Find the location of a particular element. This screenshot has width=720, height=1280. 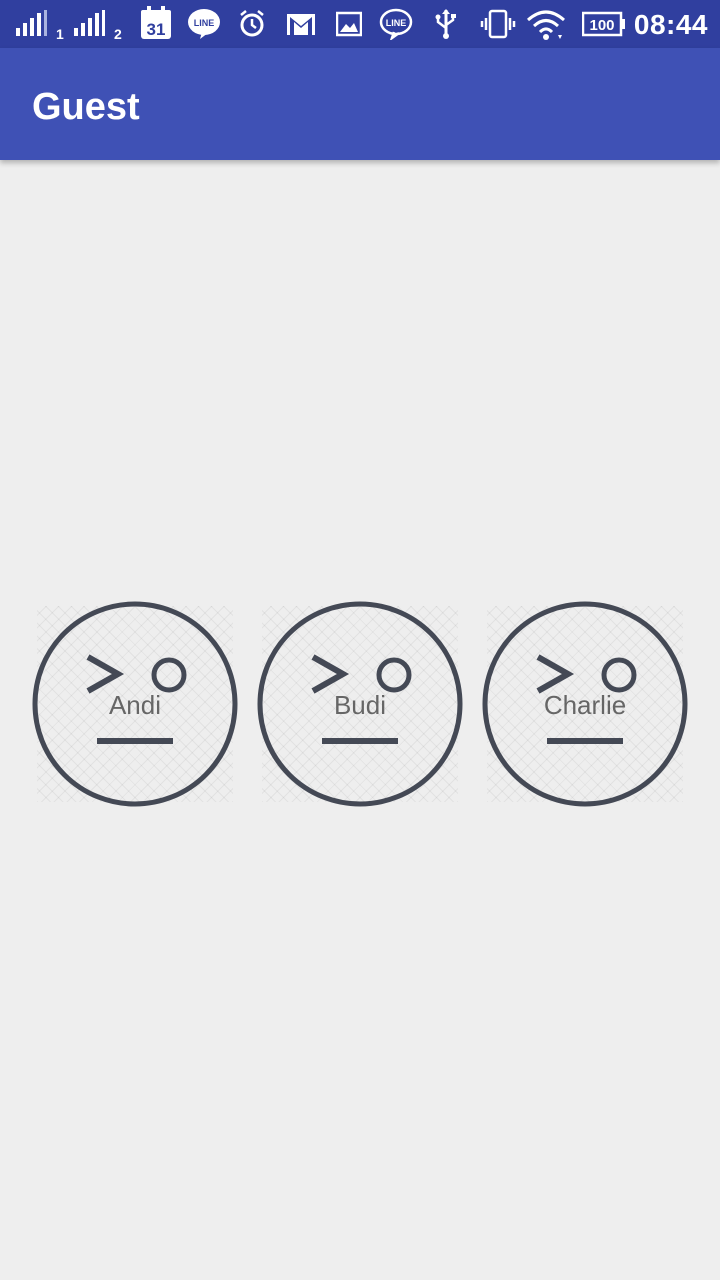

calendar-icon: 31 is located at coordinates (156, 25).